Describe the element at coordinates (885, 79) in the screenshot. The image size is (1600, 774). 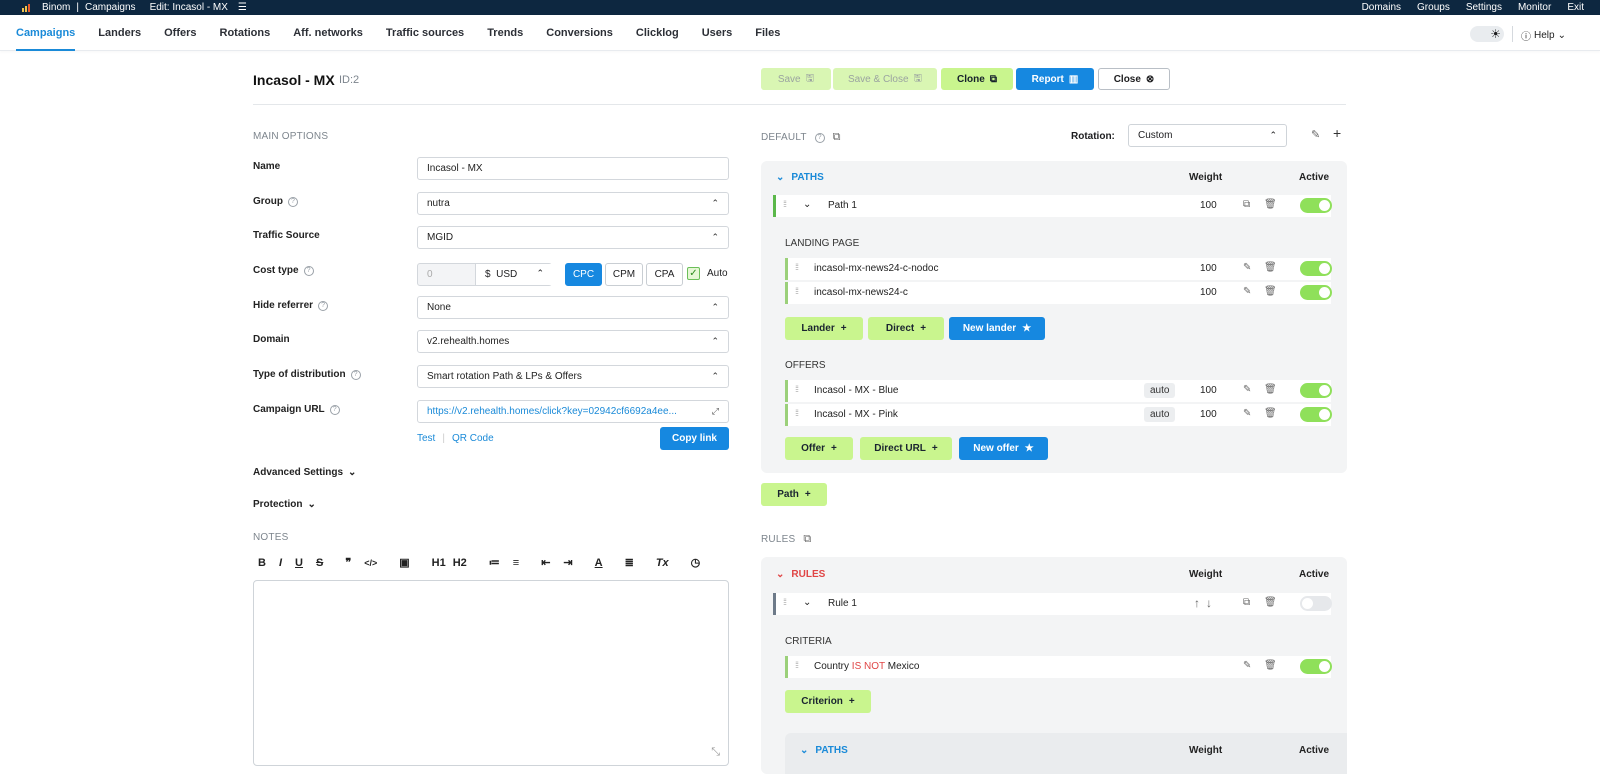
I see `save-close-button: Save & Close 🖫` at that location.